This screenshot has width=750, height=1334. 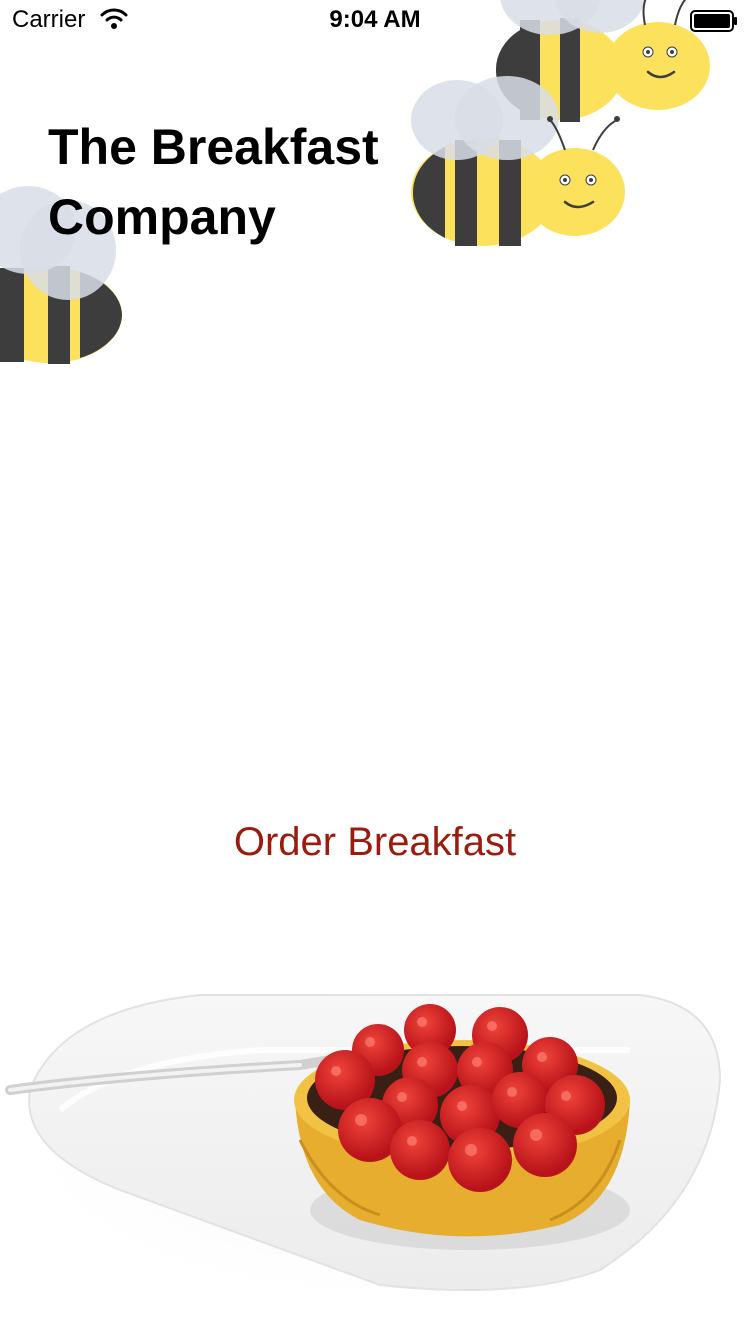 I want to click on bee-icon, so click(x=518, y=161).